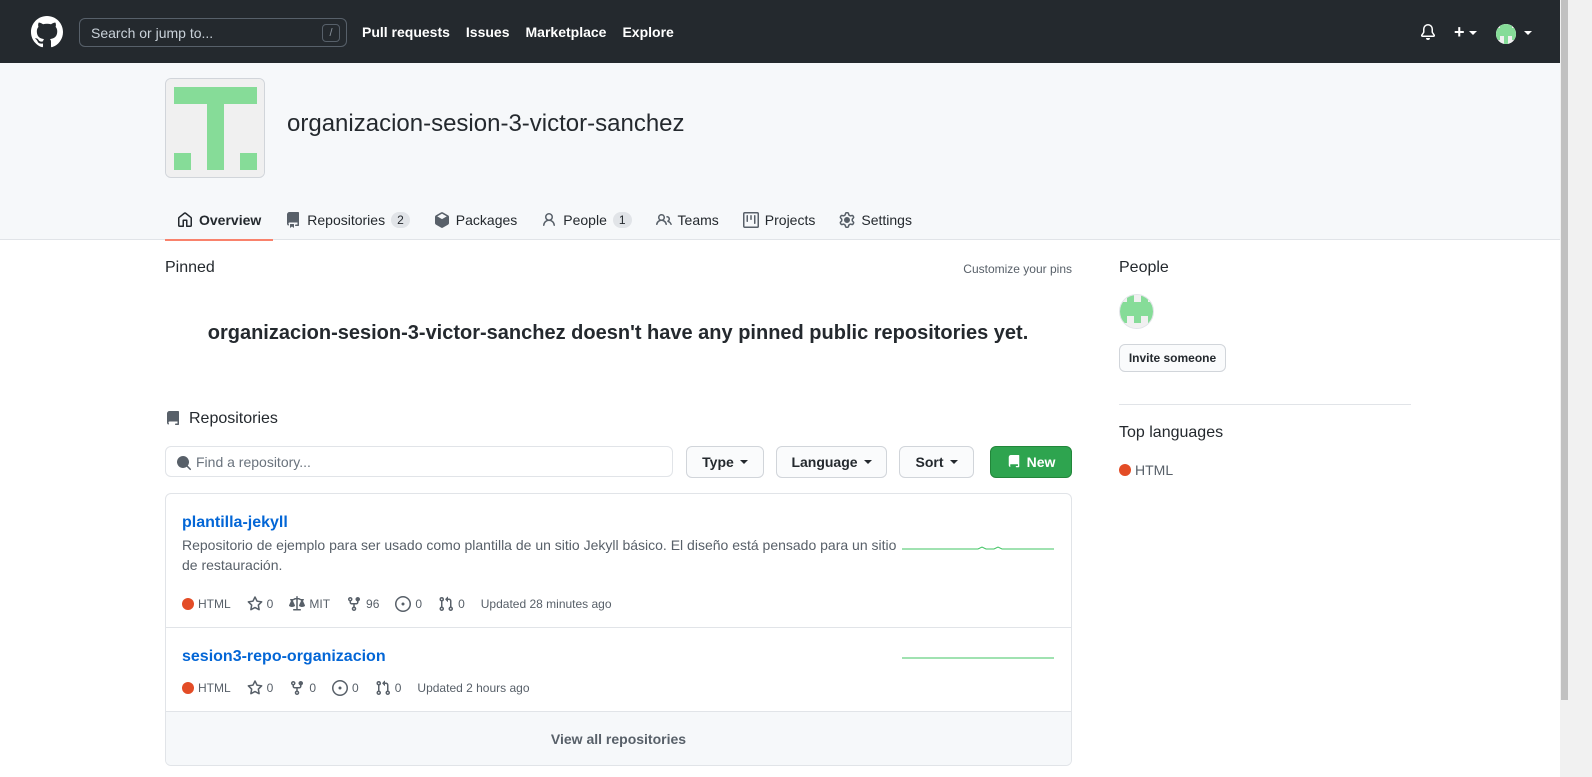 The image size is (1592, 777). What do you see at coordinates (215, 128) in the screenshot?
I see `org-identicon-icon` at bounding box center [215, 128].